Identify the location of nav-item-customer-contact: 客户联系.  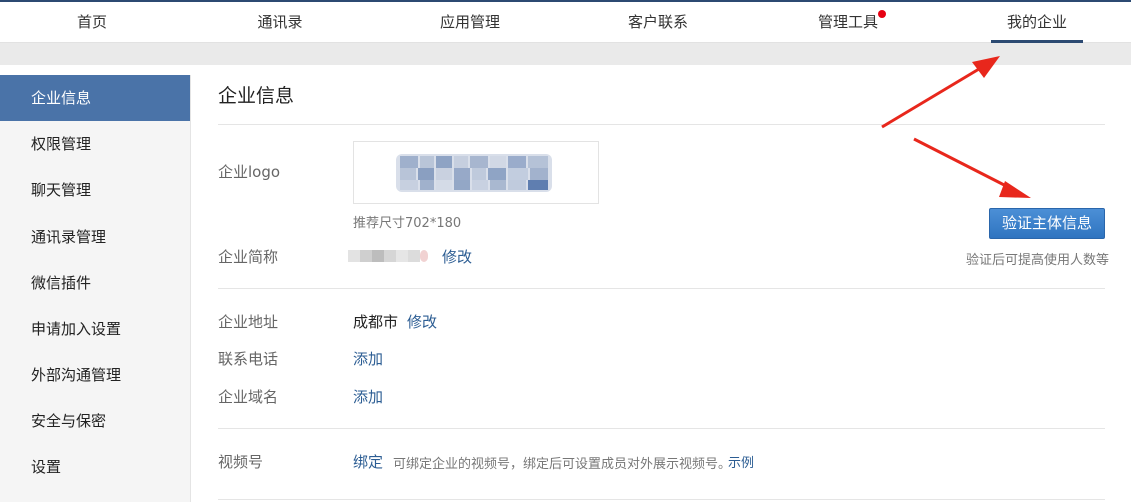
(658, 22).